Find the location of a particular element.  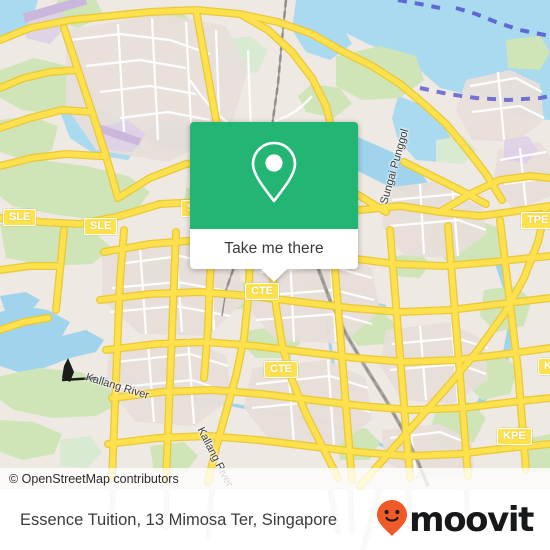

location-popup: Take me there is located at coordinates (274, 202).